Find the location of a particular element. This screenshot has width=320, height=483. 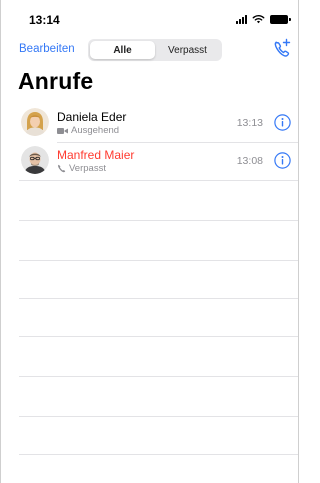

segment-all: Alle is located at coordinates (122, 50).